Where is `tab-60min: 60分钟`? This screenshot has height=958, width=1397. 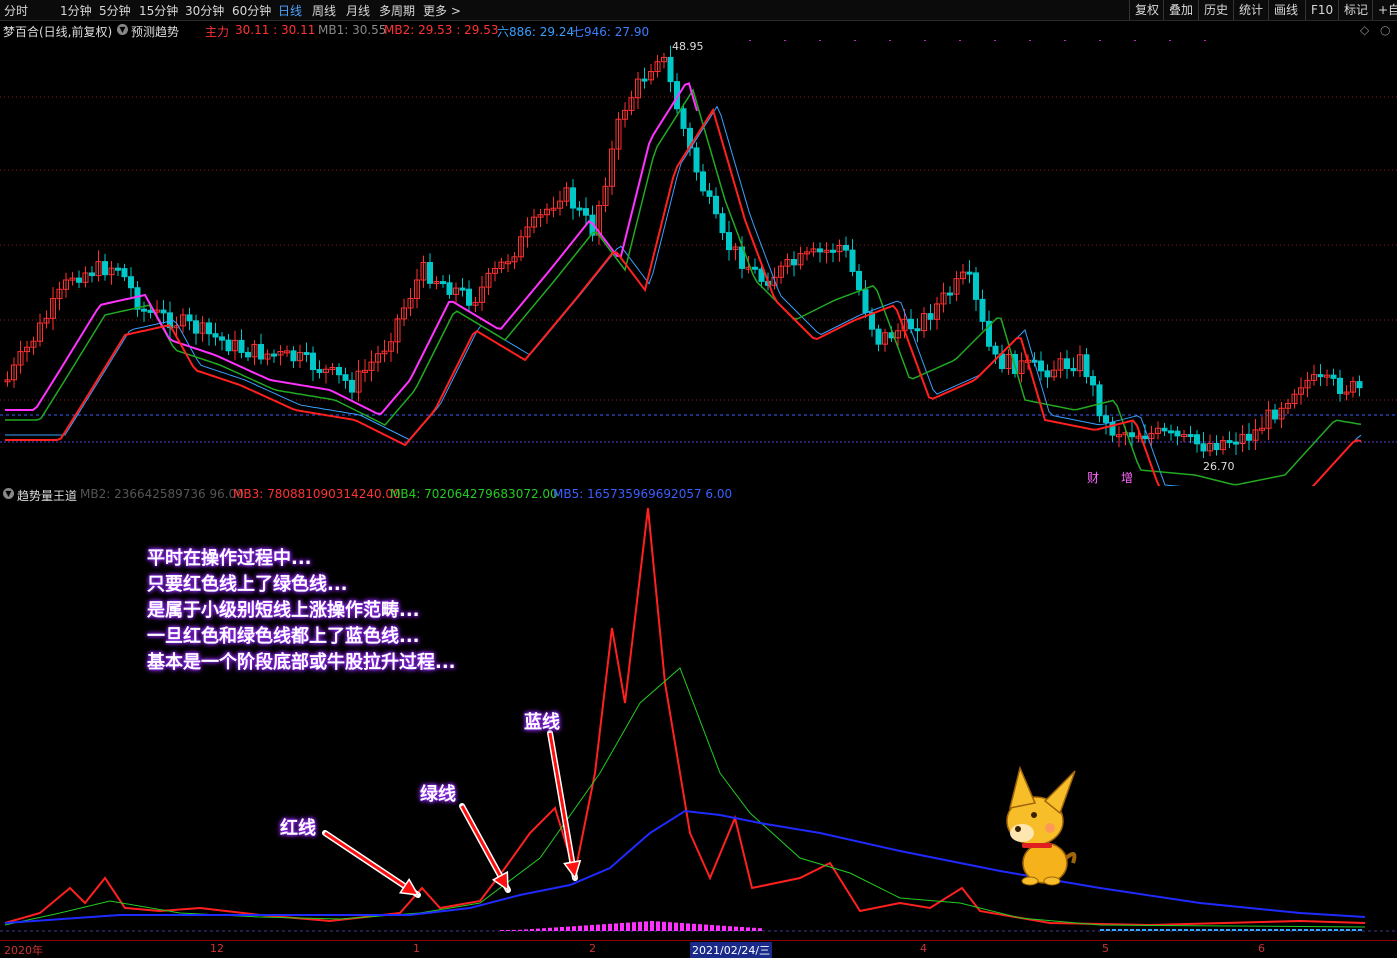 tab-60min: 60分钟 is located at coordinates (251, 10).